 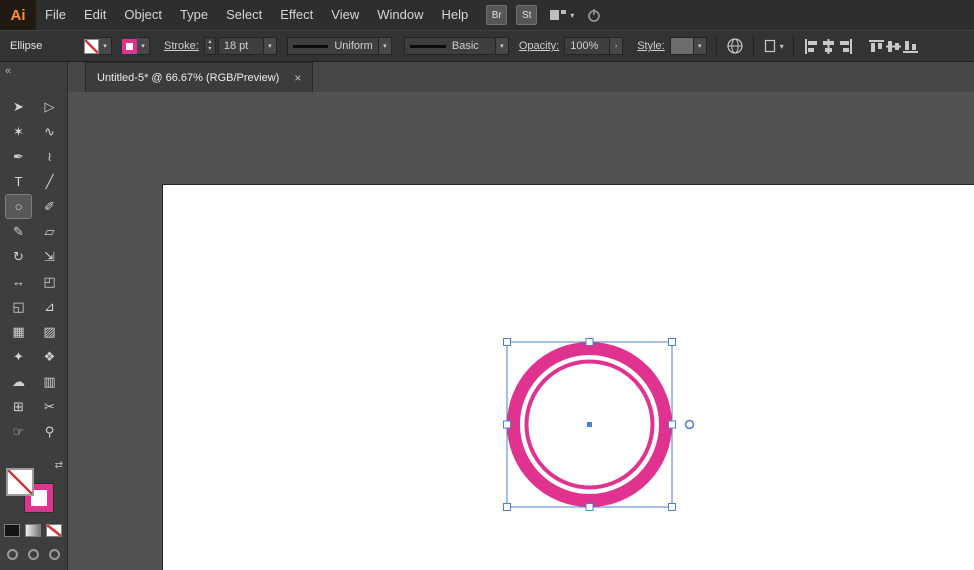 I want to click on none-button, so click(x=54, y=530).